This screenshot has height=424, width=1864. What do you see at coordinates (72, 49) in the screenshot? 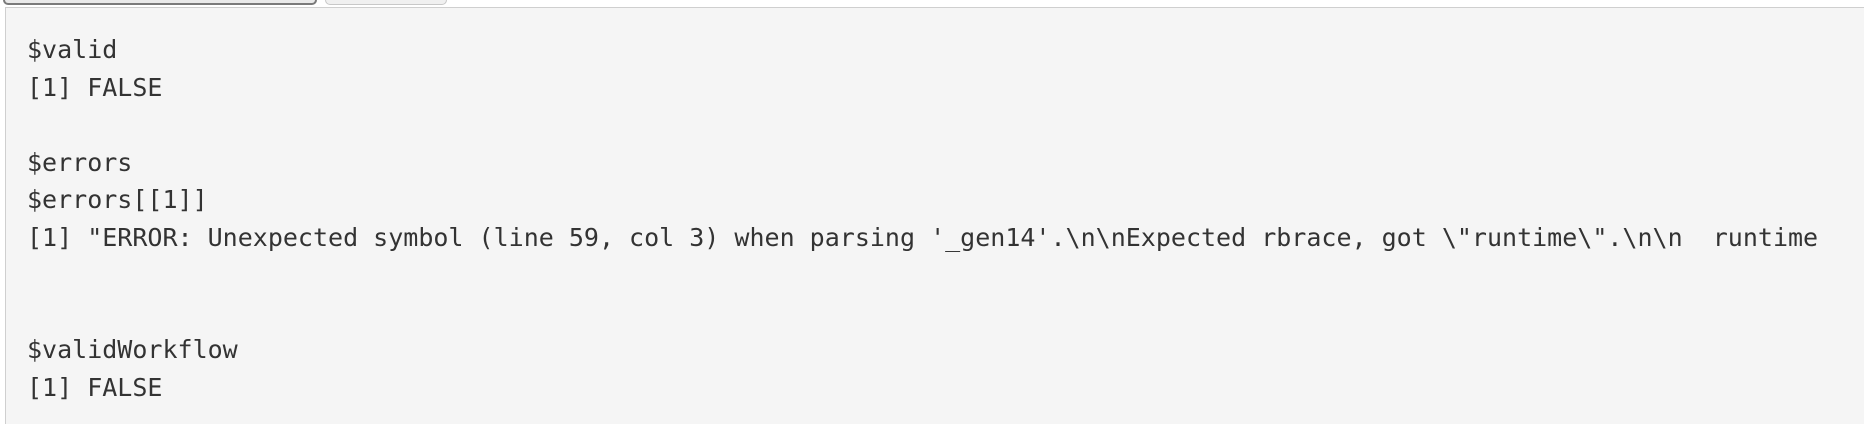
I see `console-line-valid-name: $valid` at bounding box center [72, 49].